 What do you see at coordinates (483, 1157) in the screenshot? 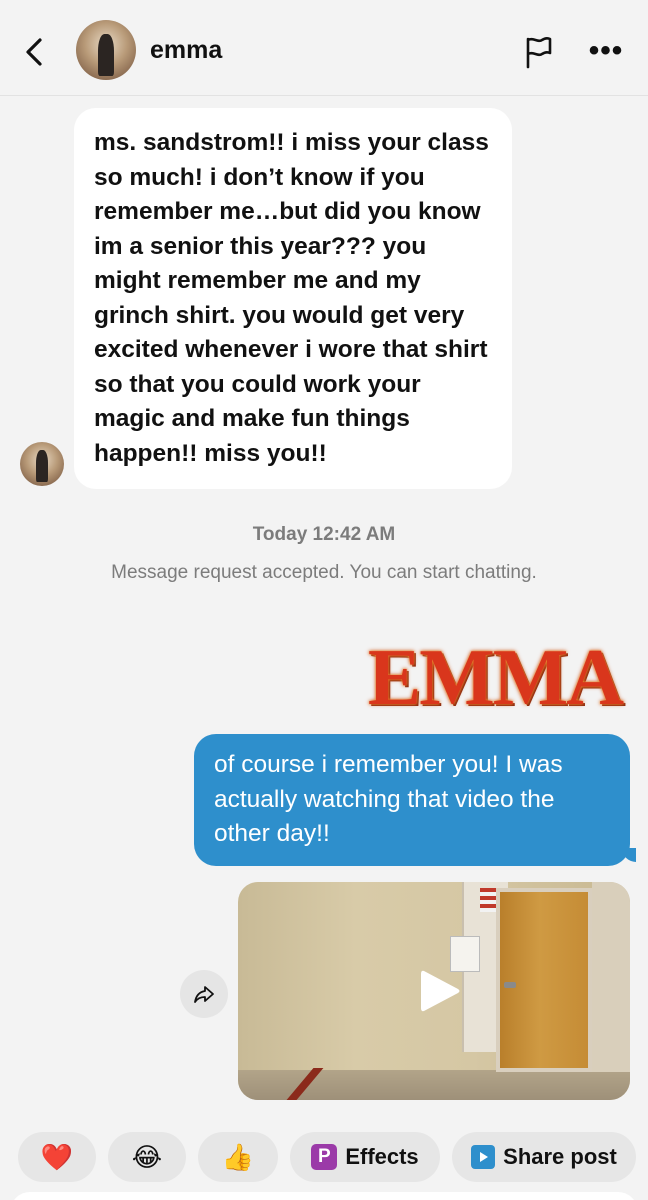
I see `share-play-icon` at bounding box center [483, 1157].